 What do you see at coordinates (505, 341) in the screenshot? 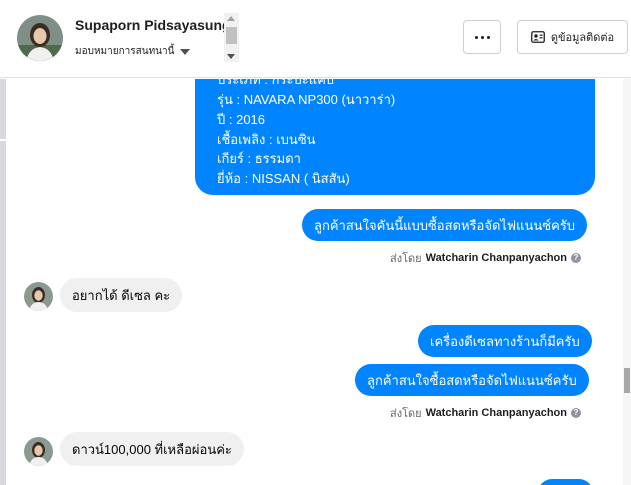
I see `outgoing-message: เครื่องดีเซลทางร้านก็มีครับ` at bounding box center [505, 341].